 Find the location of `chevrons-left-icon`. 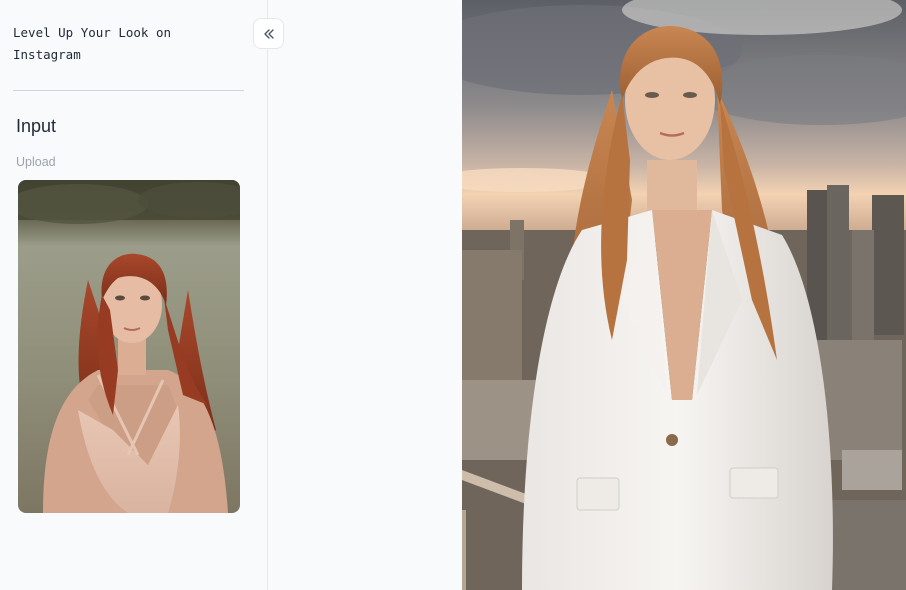

chevrons-left-icon is located at coordinates (269, 34).